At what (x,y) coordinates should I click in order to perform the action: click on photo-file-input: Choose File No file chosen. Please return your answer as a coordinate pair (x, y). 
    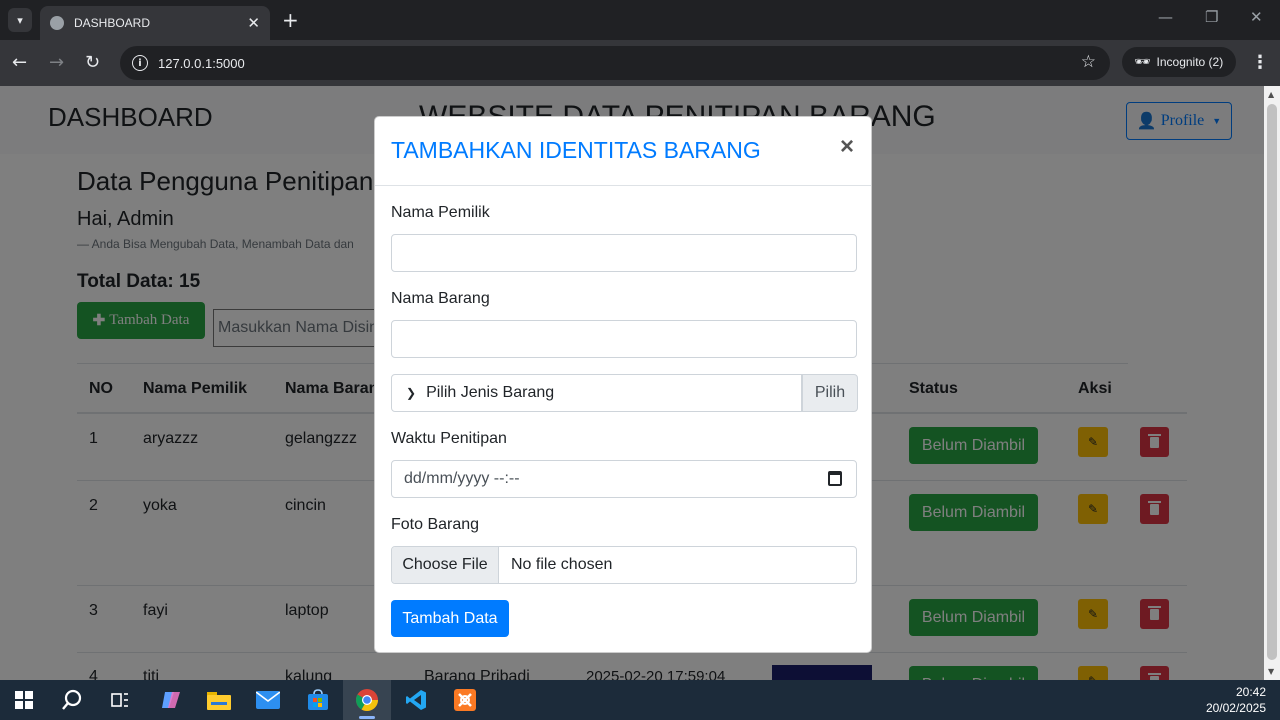
    Looking at the image, I should click on (624, 565).